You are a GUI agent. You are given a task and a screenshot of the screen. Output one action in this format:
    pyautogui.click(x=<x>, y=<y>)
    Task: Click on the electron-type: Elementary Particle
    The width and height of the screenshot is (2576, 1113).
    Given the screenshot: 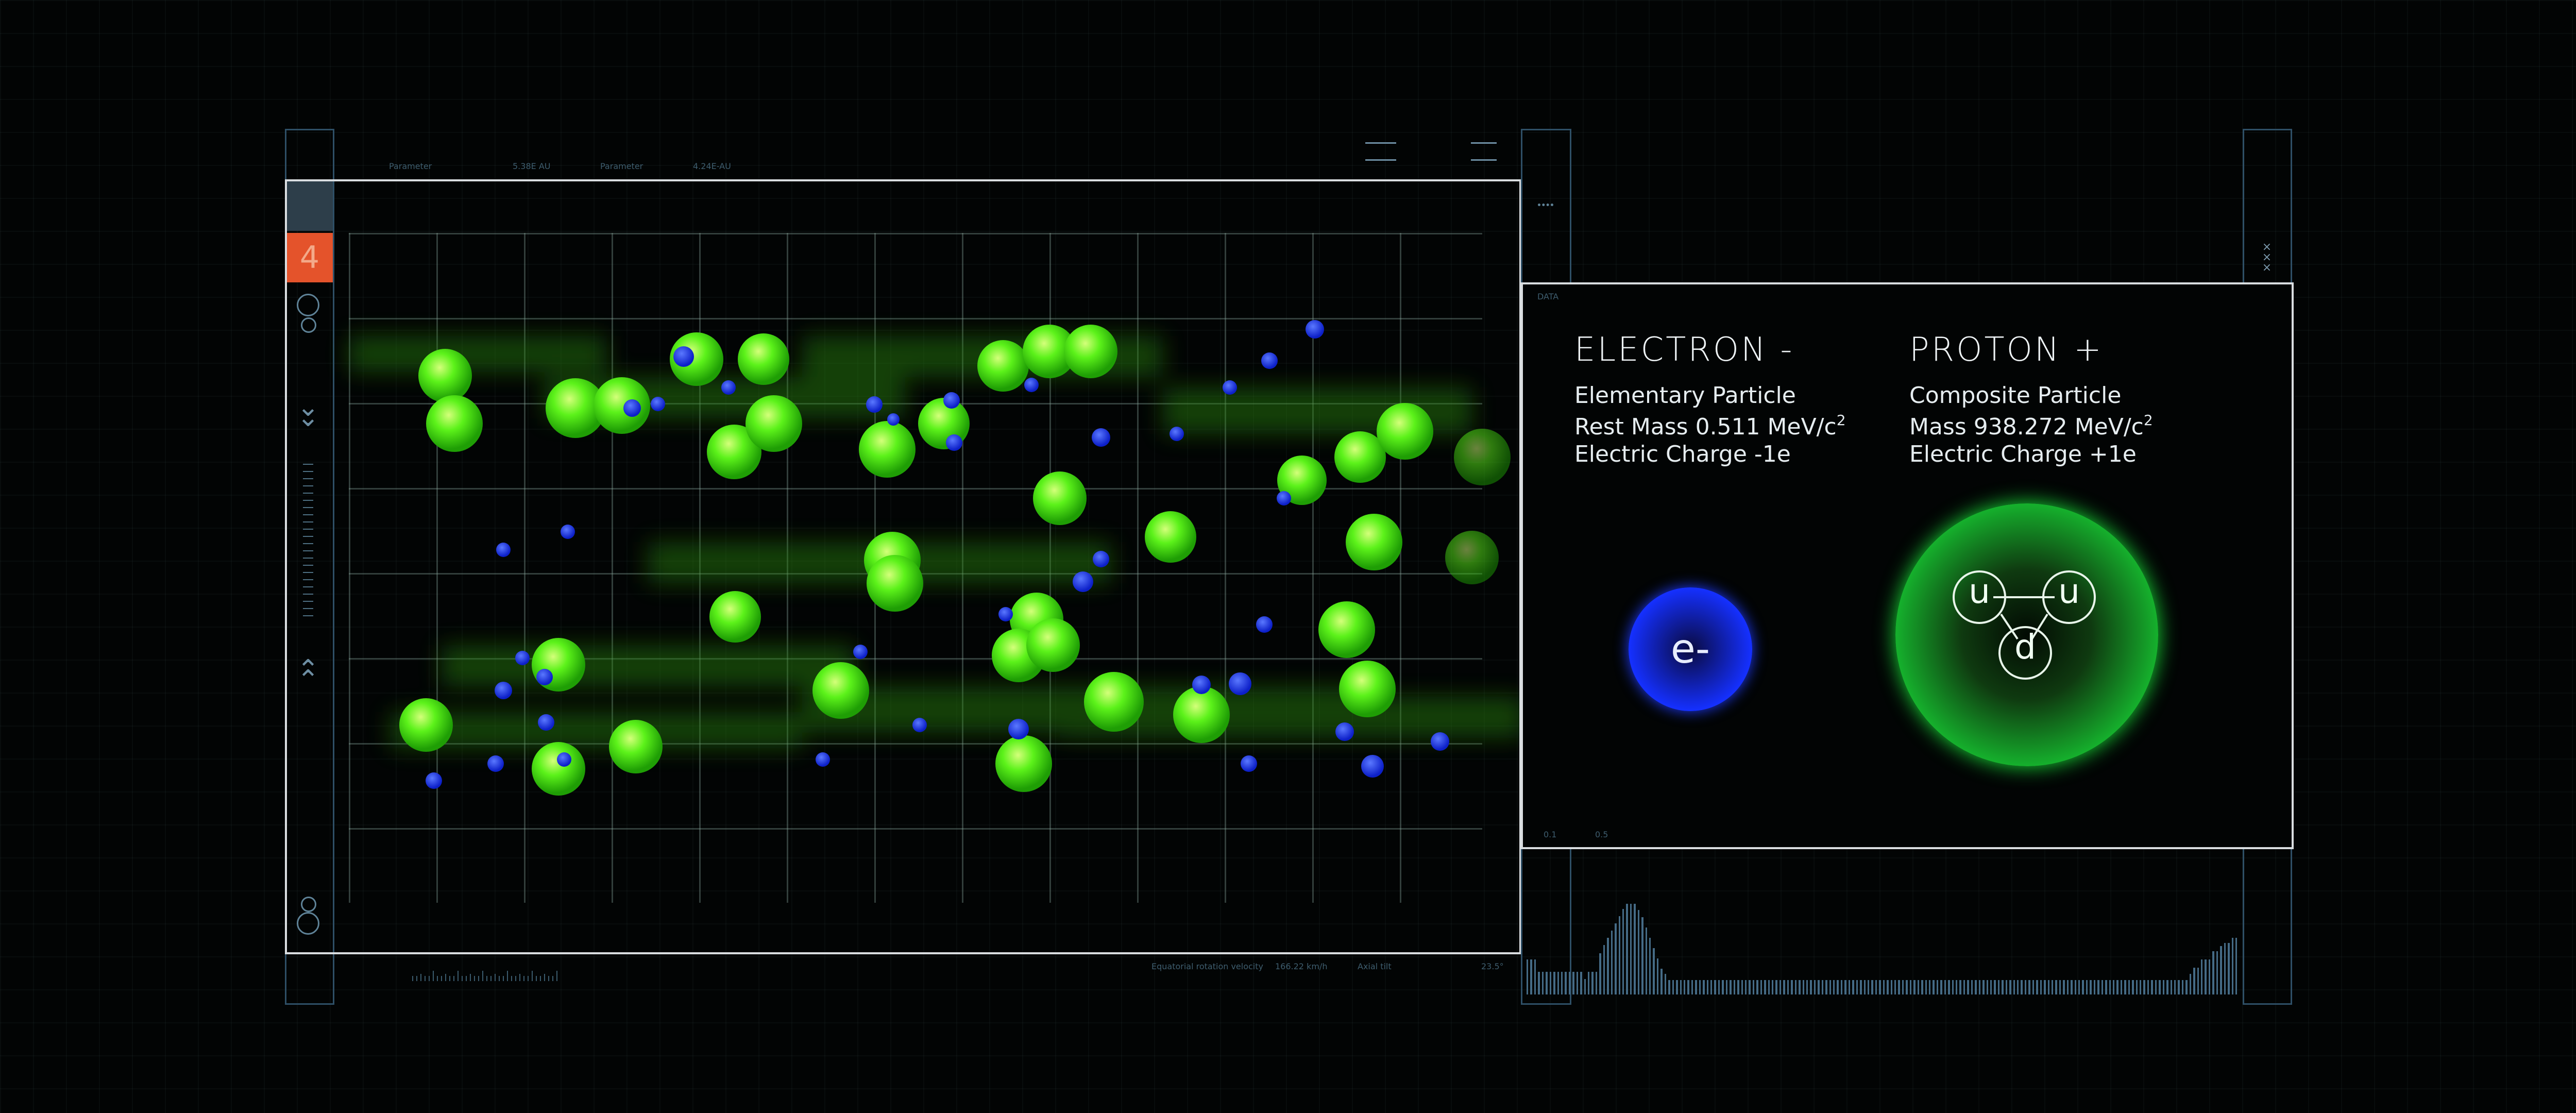 What is the action you would take?
    pyautogui.click(x=1685, y=395)
    